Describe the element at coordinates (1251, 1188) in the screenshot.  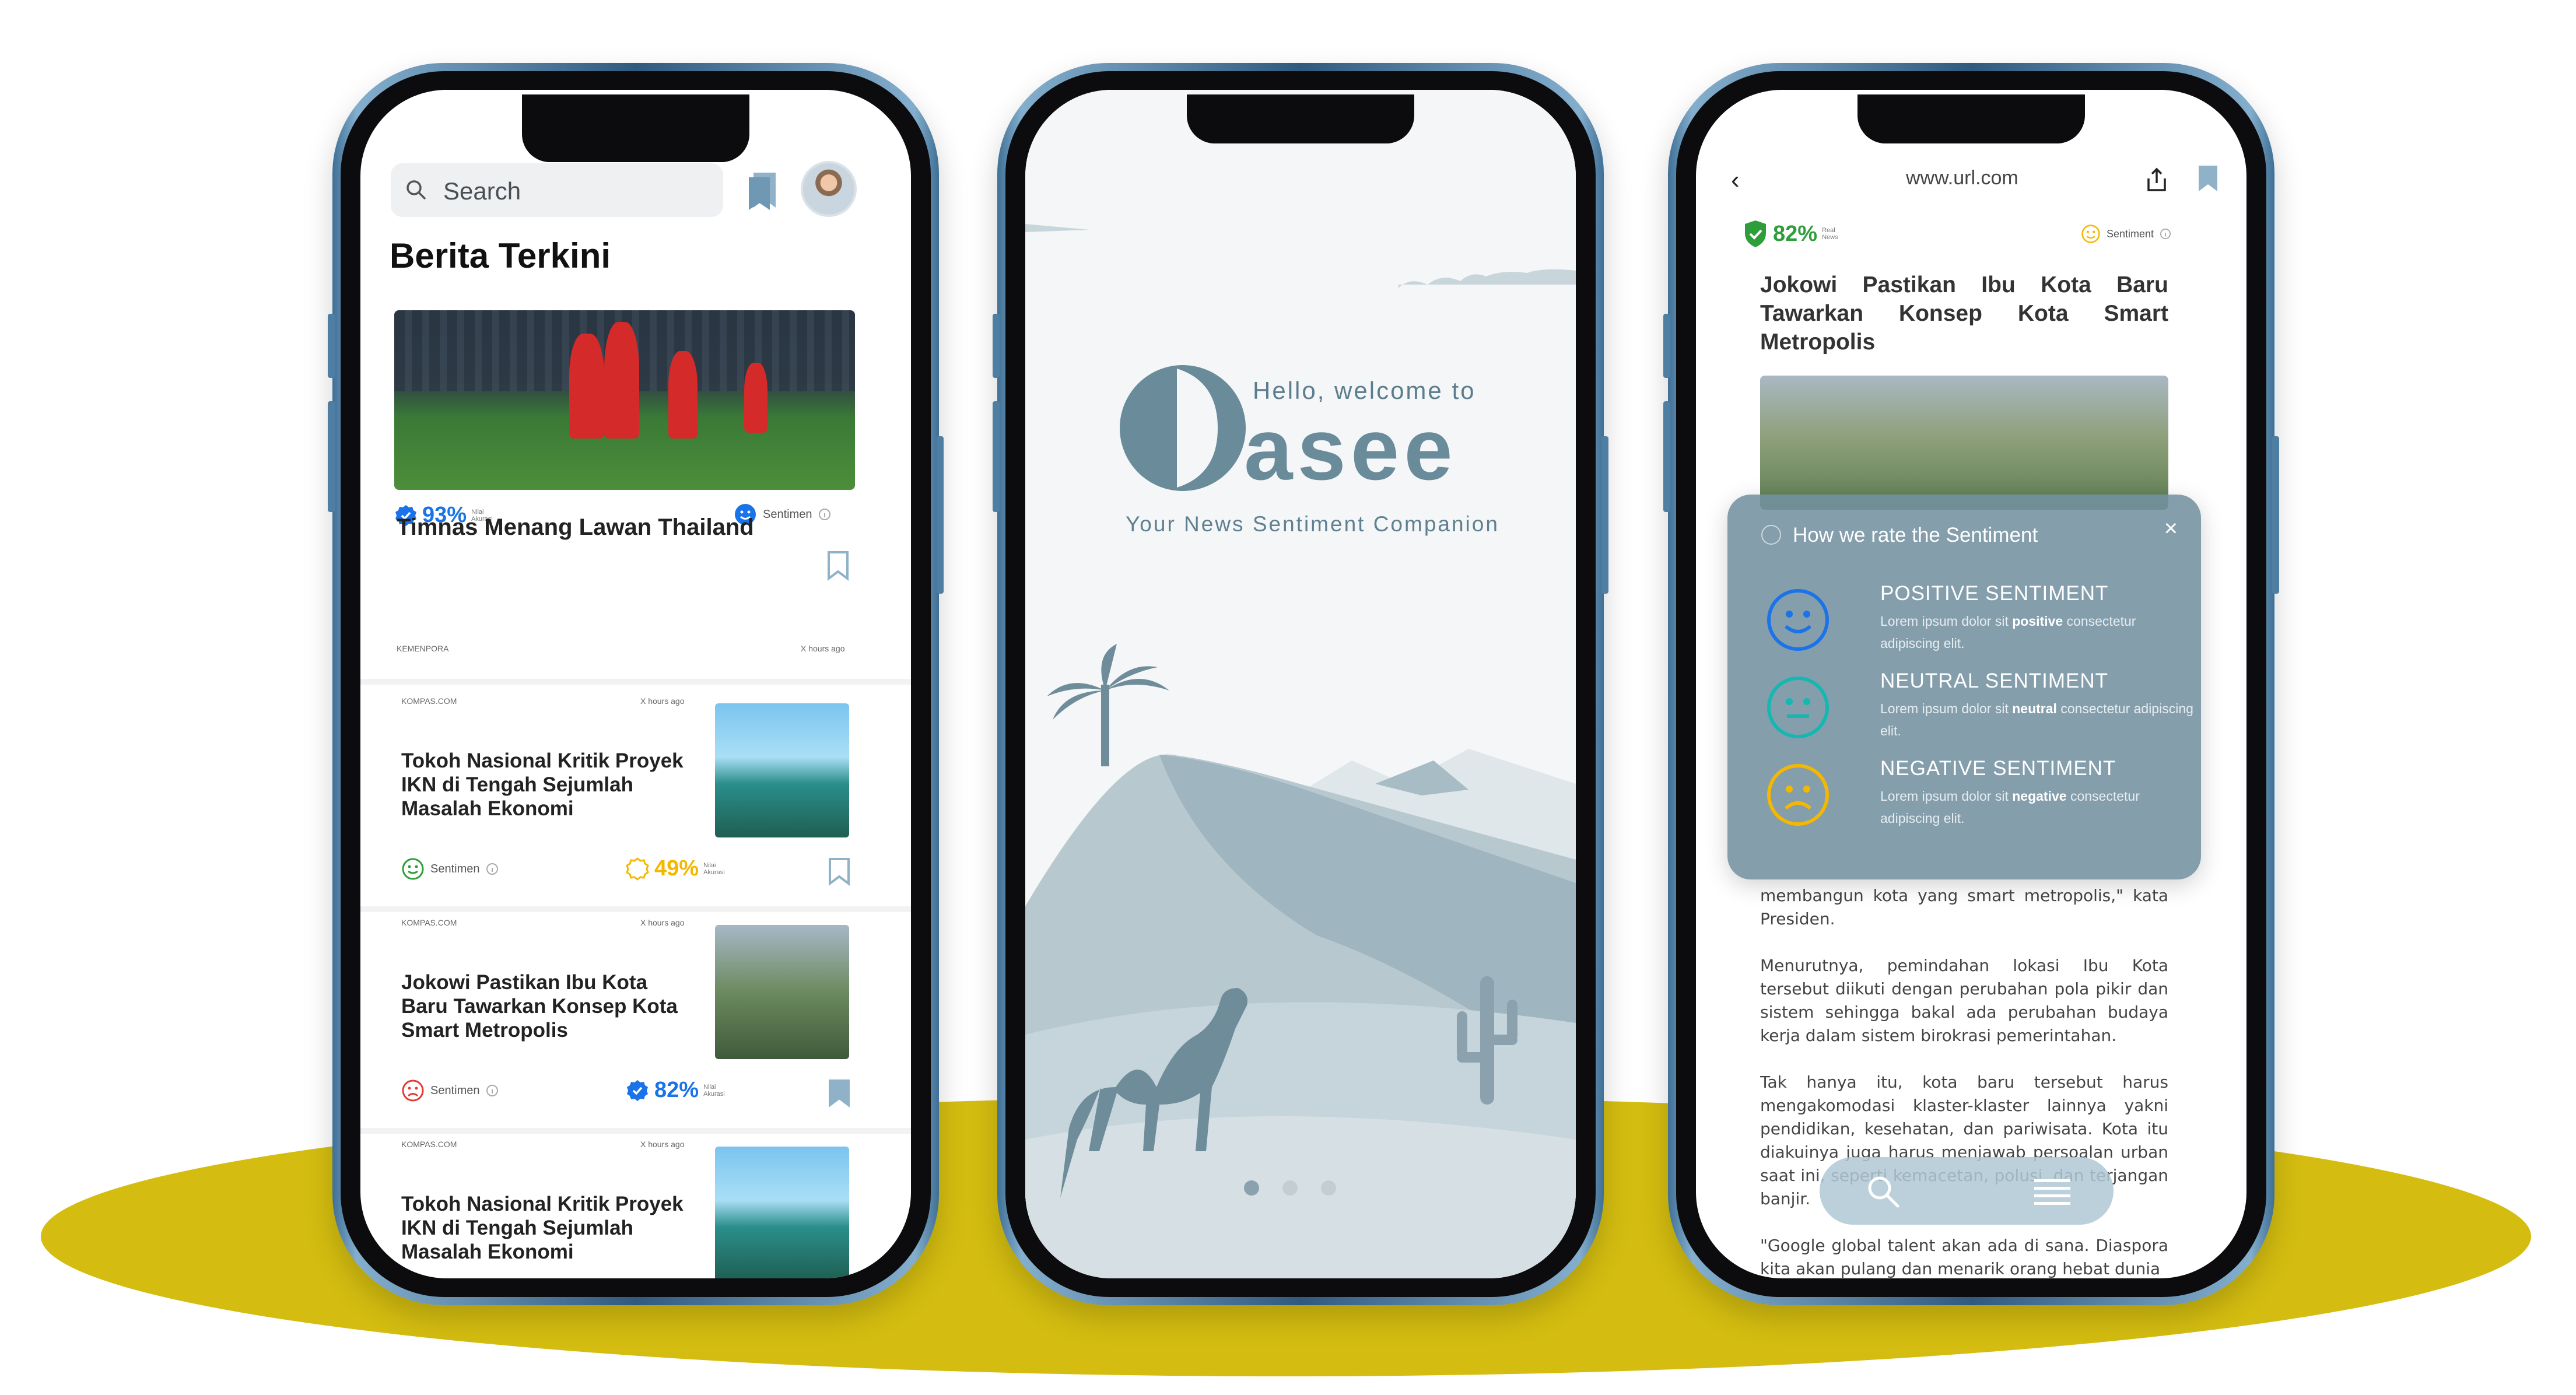
I see `page-dot-active` at that location.